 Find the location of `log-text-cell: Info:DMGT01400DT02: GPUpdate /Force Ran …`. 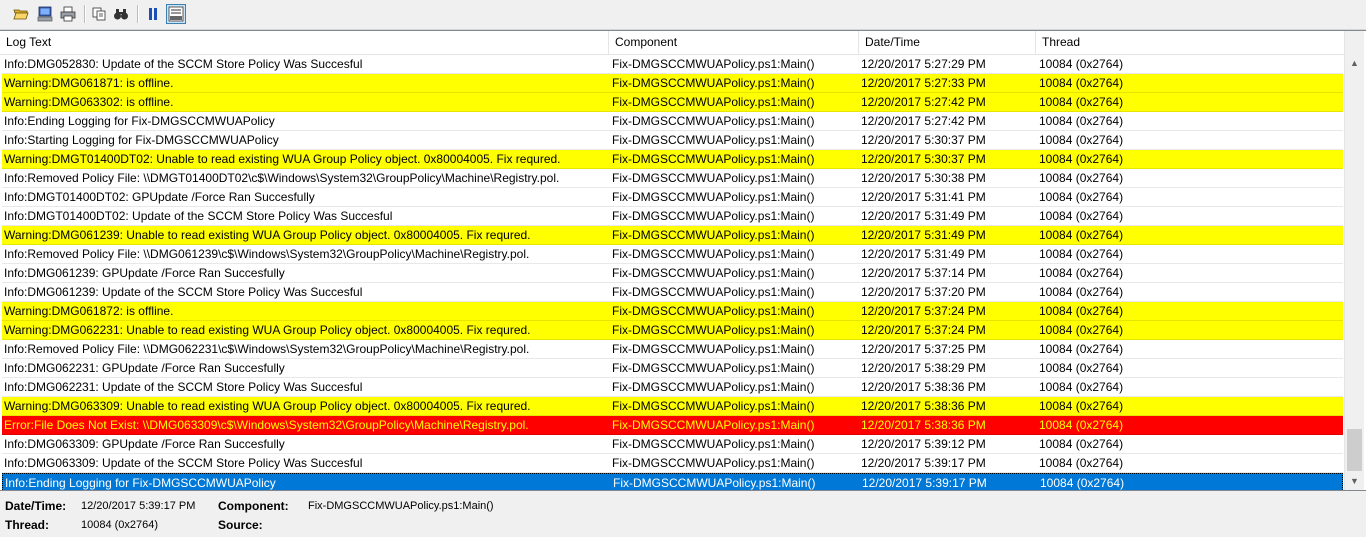

log-text-cell: Info:DMGT01400DT02: GPUpdate /Force Ran … is located at coordinates (159, 197).